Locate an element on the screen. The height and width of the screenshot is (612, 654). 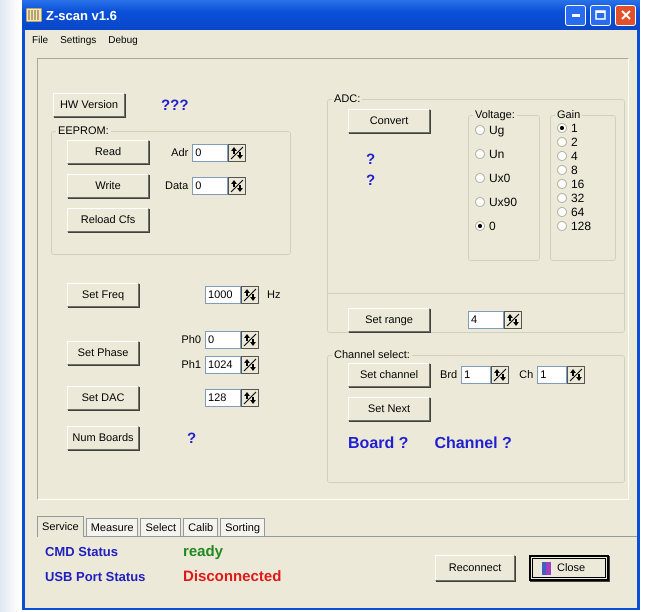
status-label: CMD Status is located at coordinates (82, 551).